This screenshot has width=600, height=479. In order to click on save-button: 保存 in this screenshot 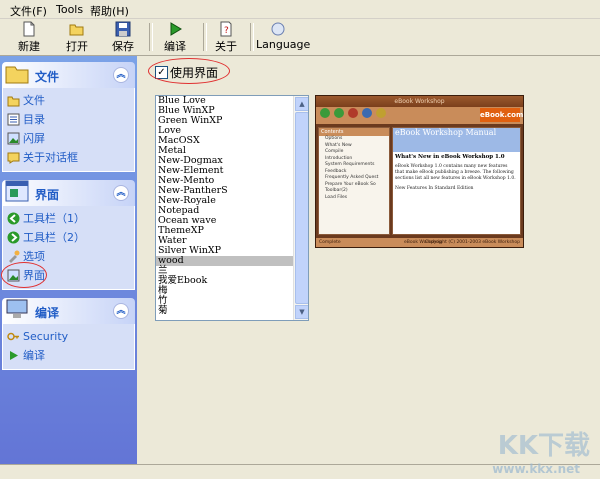, I will do `click(123, 37)`.